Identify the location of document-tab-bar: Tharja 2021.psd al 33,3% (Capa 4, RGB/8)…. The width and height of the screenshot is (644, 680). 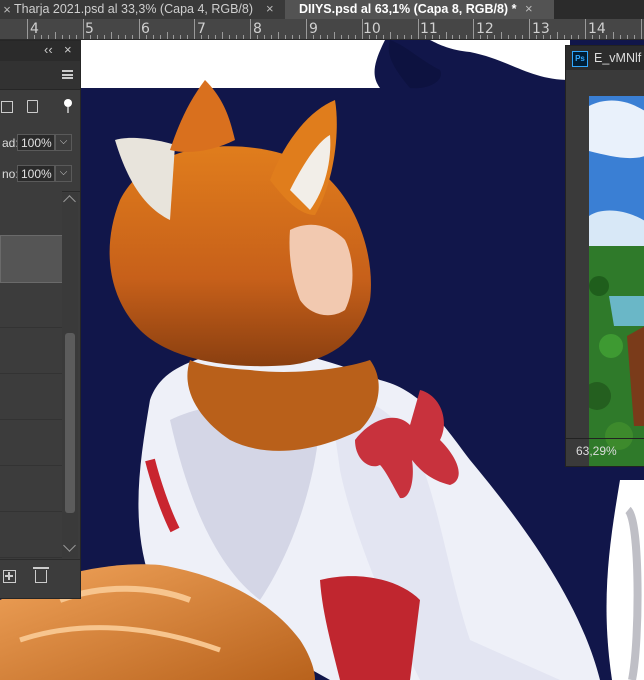
(322, 9).